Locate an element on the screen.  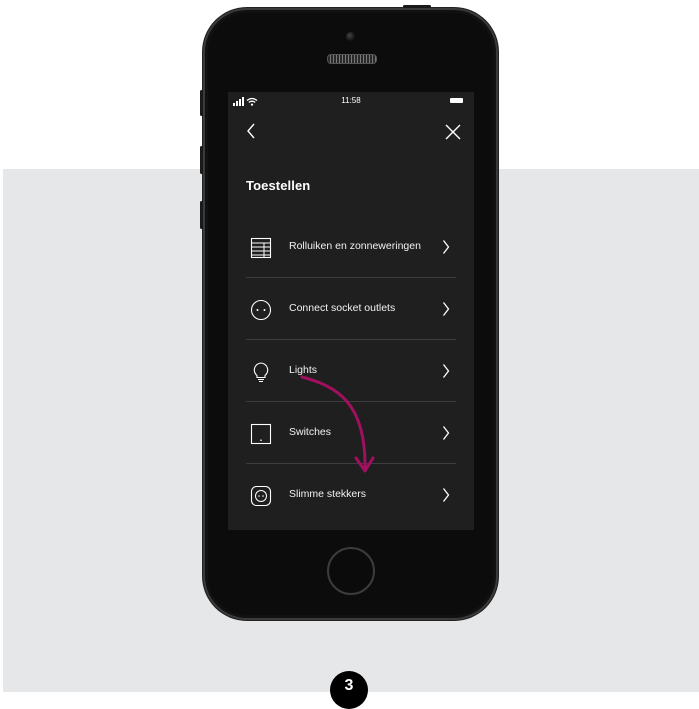
list-item-label: Rolluiken en zonneweringen is located at coordinates (355, 246).